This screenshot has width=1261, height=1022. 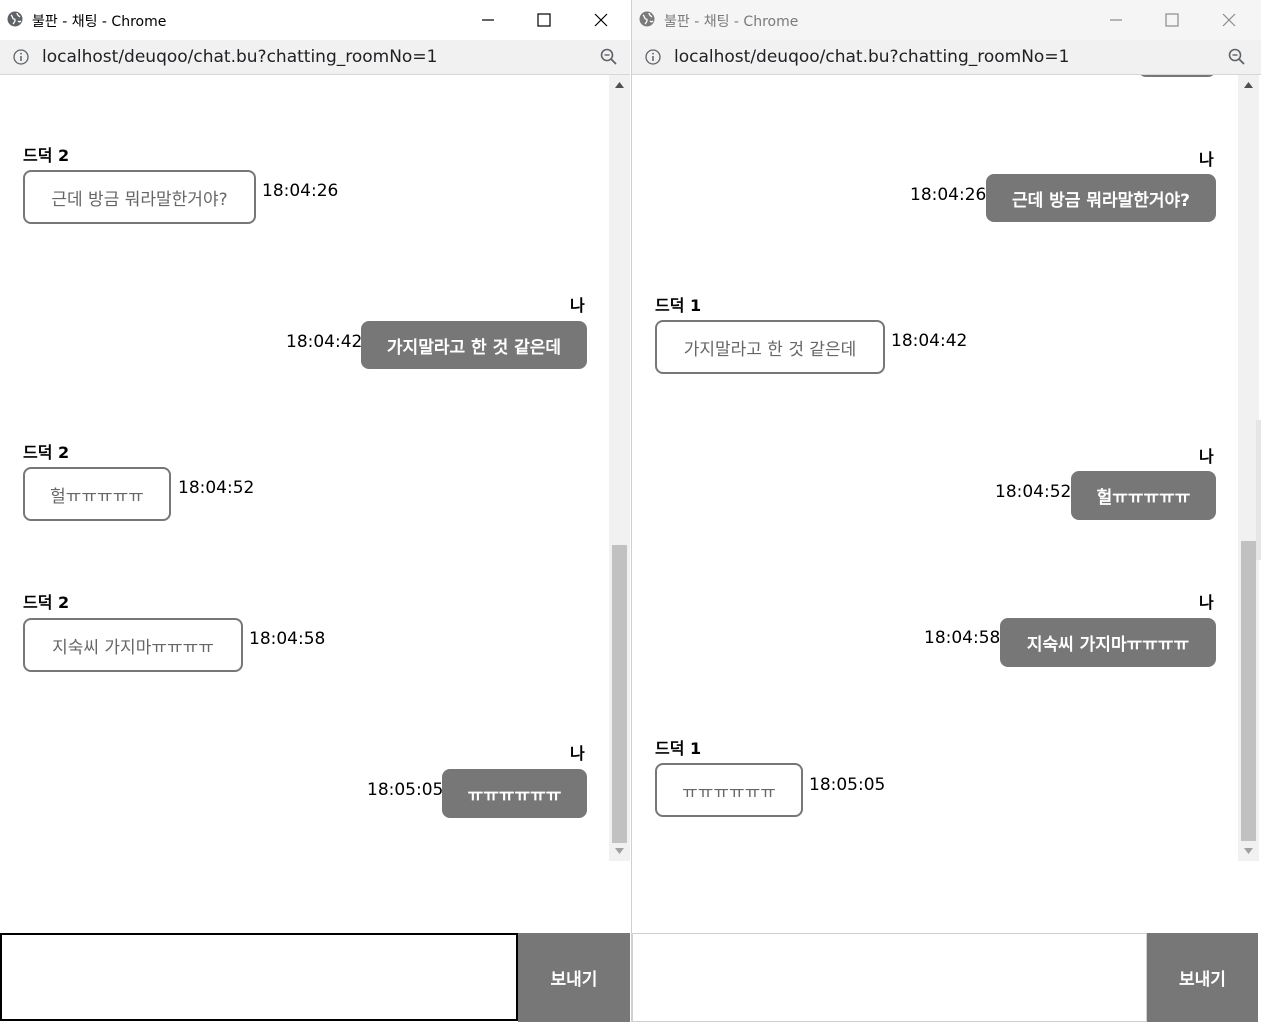 What do you see at coordinates (619, 468) in the screenshot?
I see `scrollbar` at bounding box center [619, 468].